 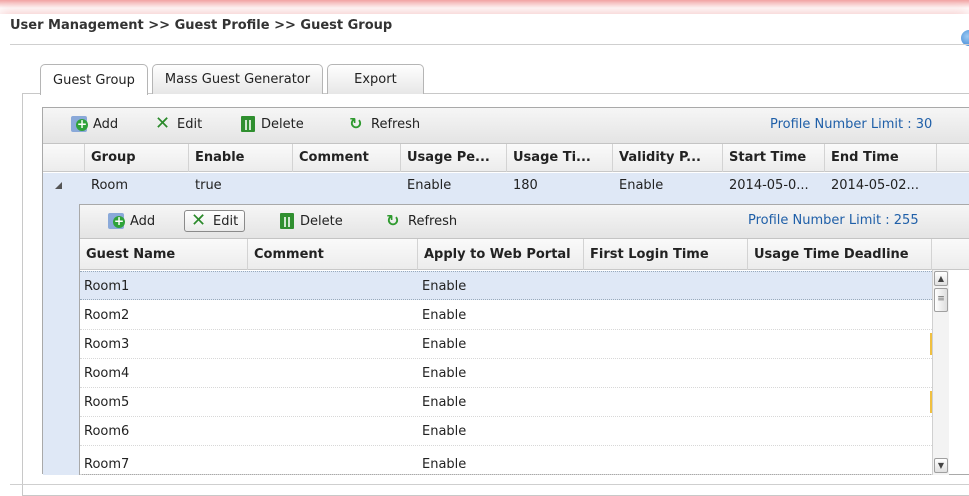 What do you see at coordinates (333, 254) in the screenshot?
I see `col-guest-comment: Comment` at bounding box center [333, 254].